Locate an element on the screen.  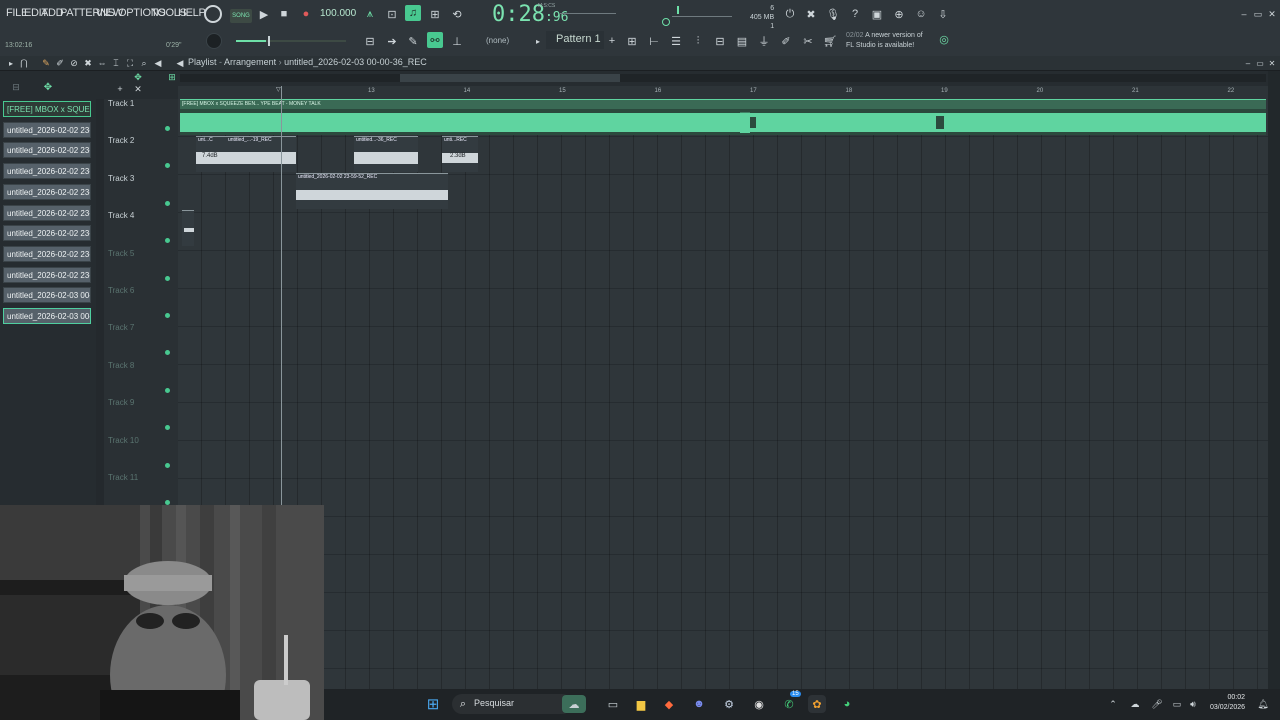
main-volume-slider is located at coordinates (291, 41).